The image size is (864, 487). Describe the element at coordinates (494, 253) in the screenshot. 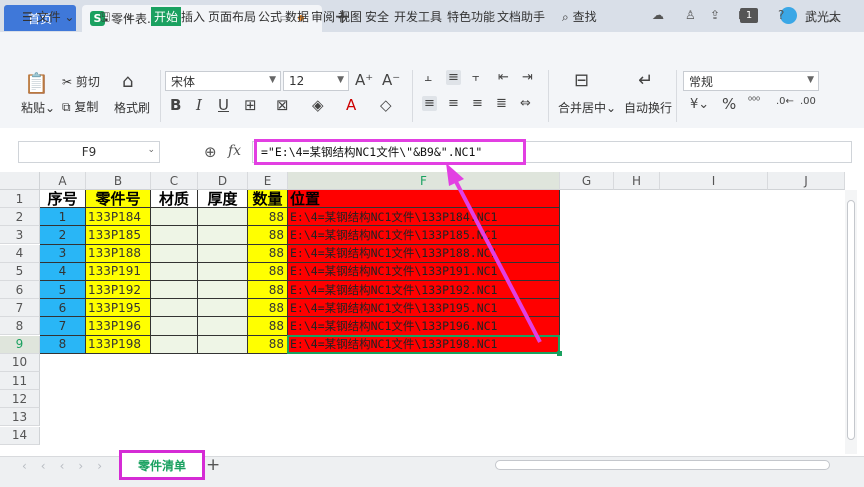

I see `annotation-arrow` at that location.